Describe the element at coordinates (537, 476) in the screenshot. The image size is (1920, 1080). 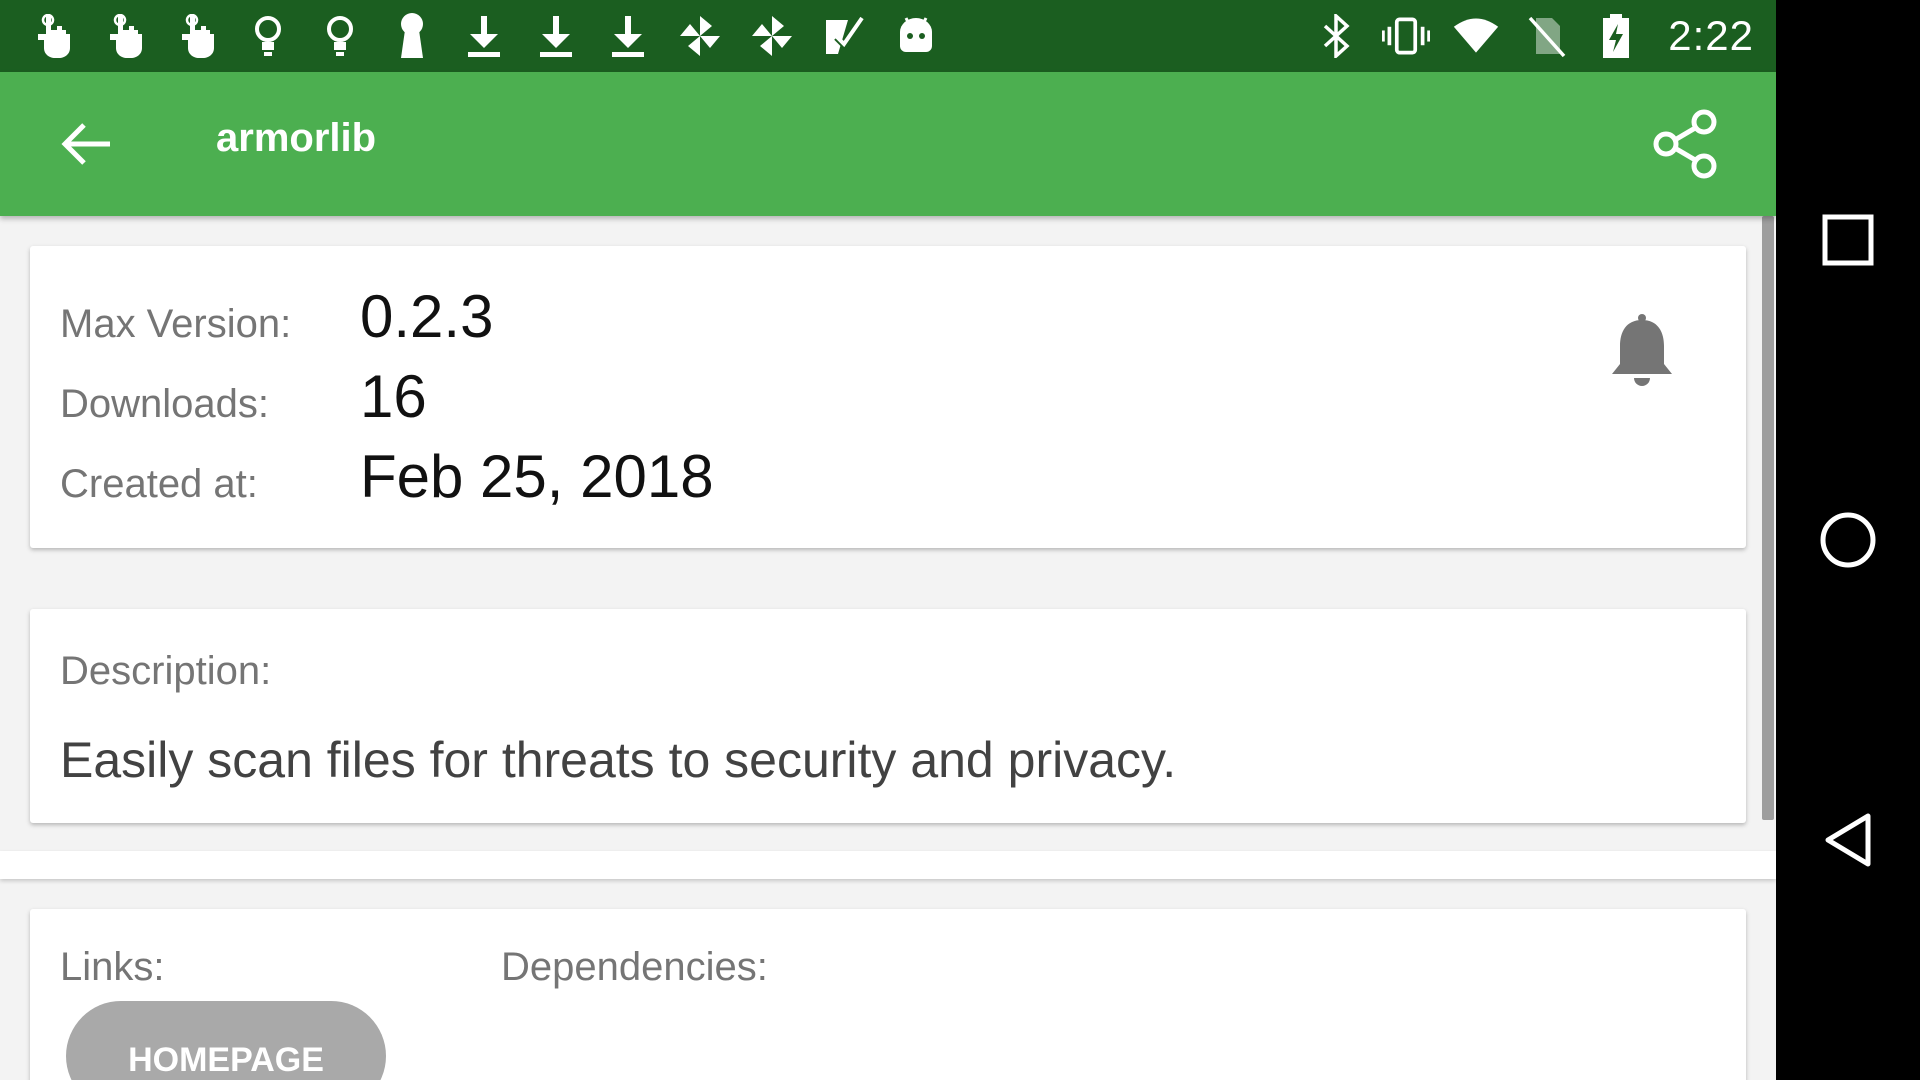
I see `created-value: Feb 25, 2018` at that location.